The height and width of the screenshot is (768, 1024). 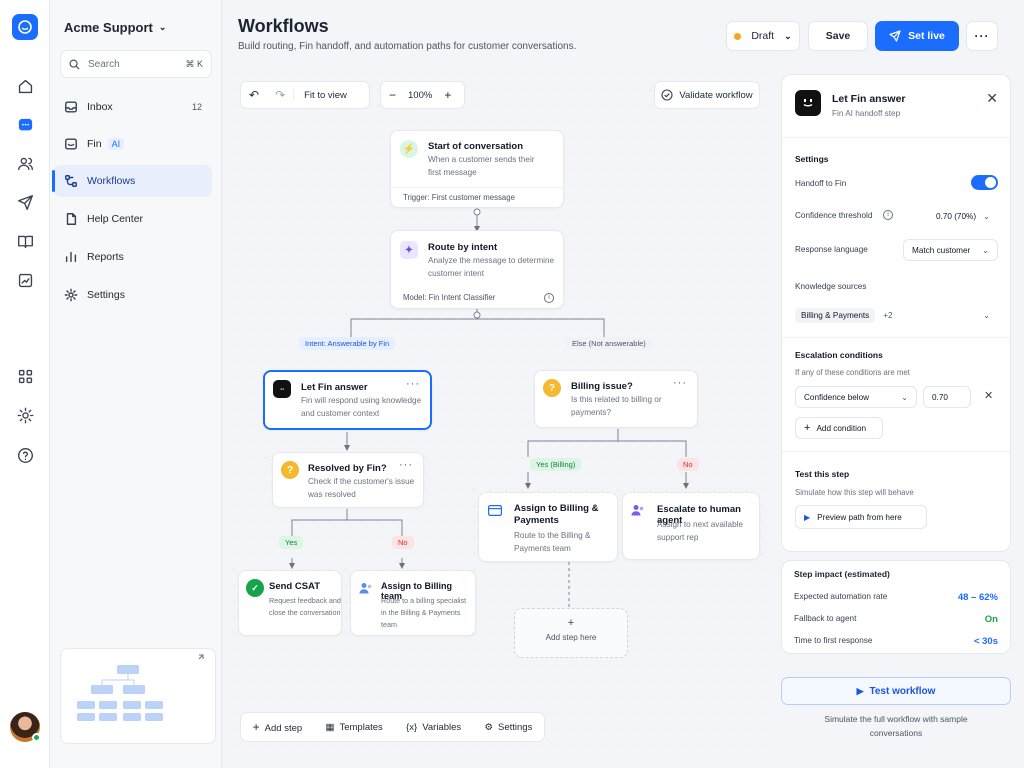 I want to click on remove-condition-icon: ✕, so click(x=988, y=395).